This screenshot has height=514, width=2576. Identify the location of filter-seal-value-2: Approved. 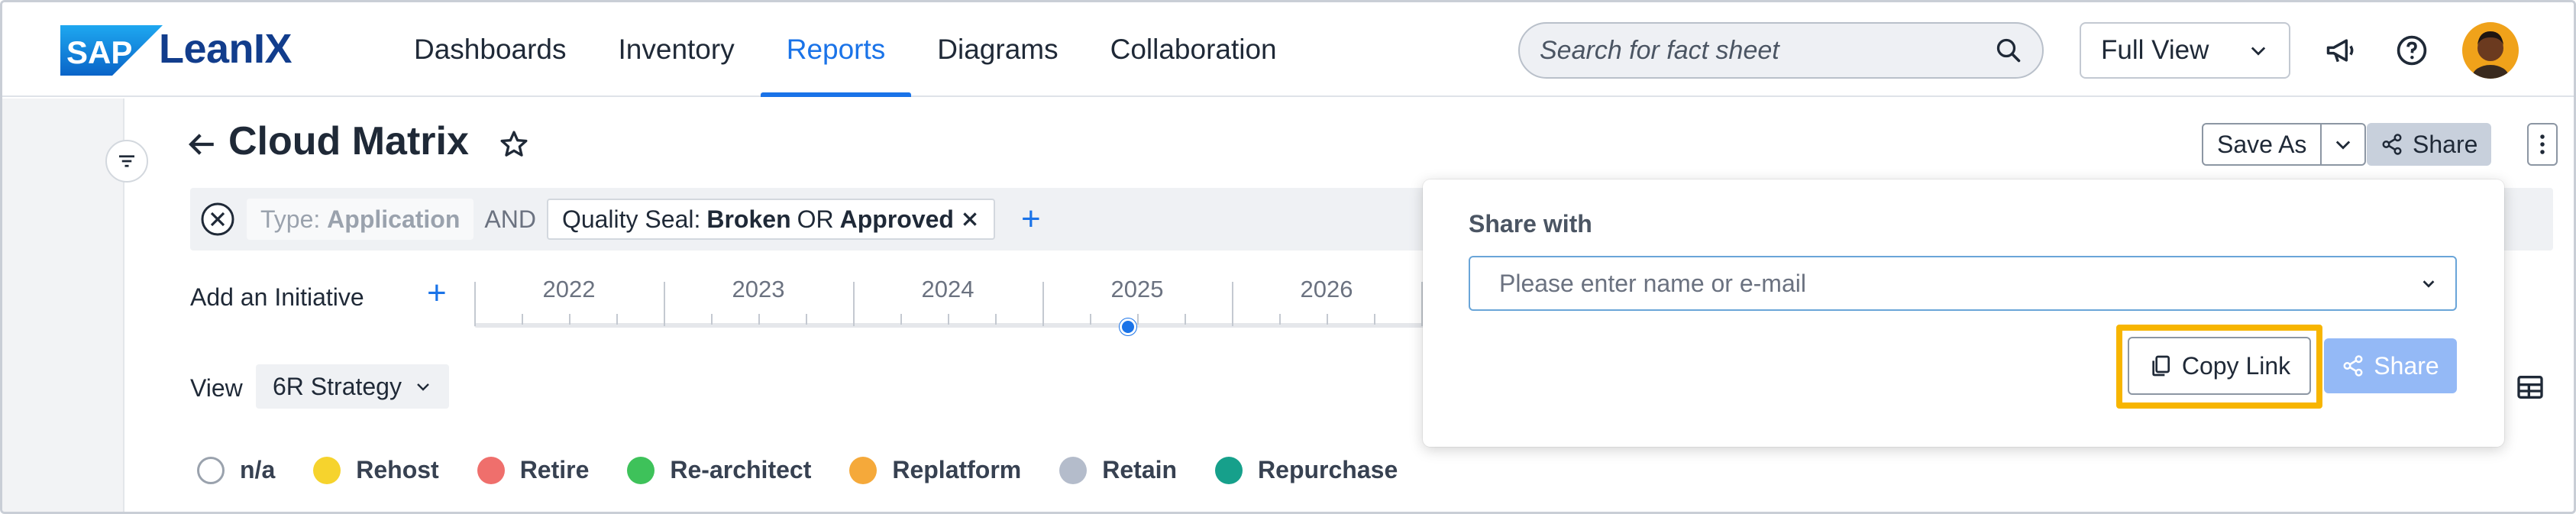
(897, 219).